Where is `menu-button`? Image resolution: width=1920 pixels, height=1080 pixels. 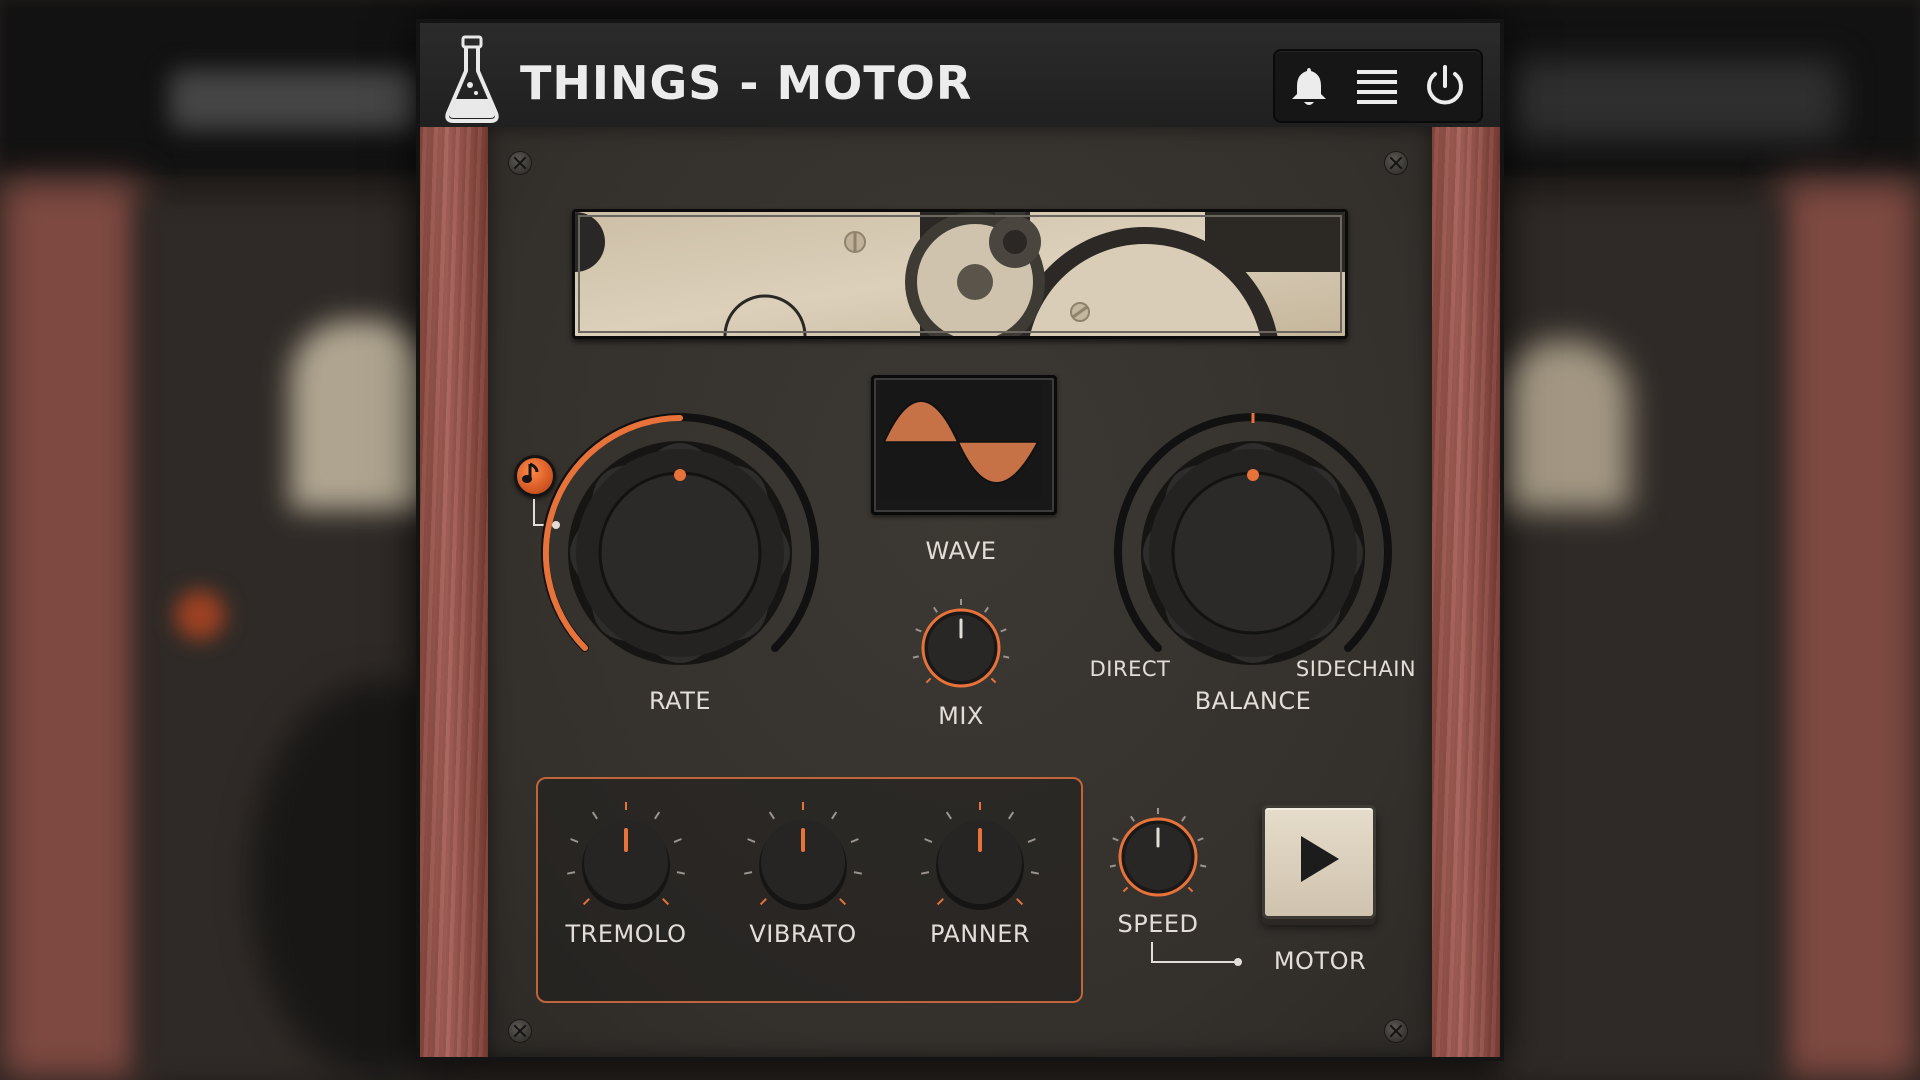
menu-button is located at coordinates (1377, 86).